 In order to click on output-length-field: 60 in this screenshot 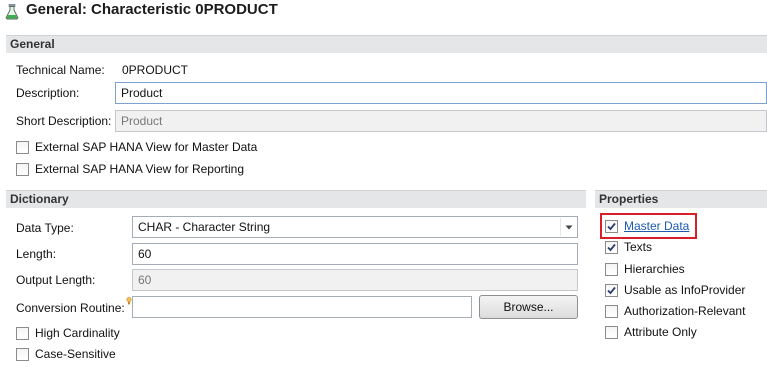, I will do `click(355, 280)`.